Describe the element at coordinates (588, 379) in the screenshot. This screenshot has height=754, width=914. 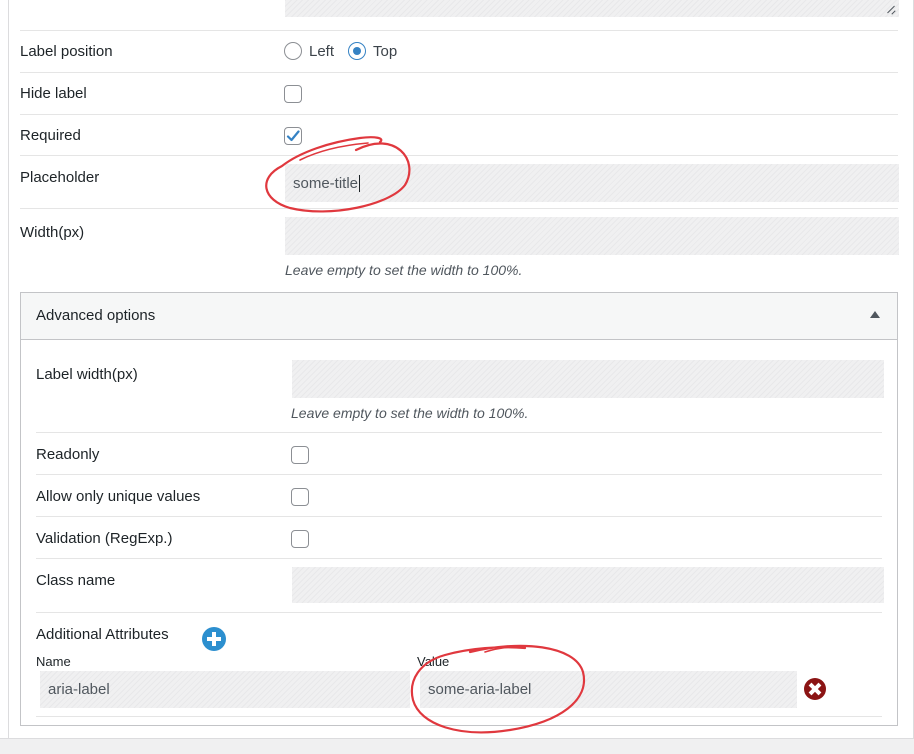
I see `label-width-input` at that location.